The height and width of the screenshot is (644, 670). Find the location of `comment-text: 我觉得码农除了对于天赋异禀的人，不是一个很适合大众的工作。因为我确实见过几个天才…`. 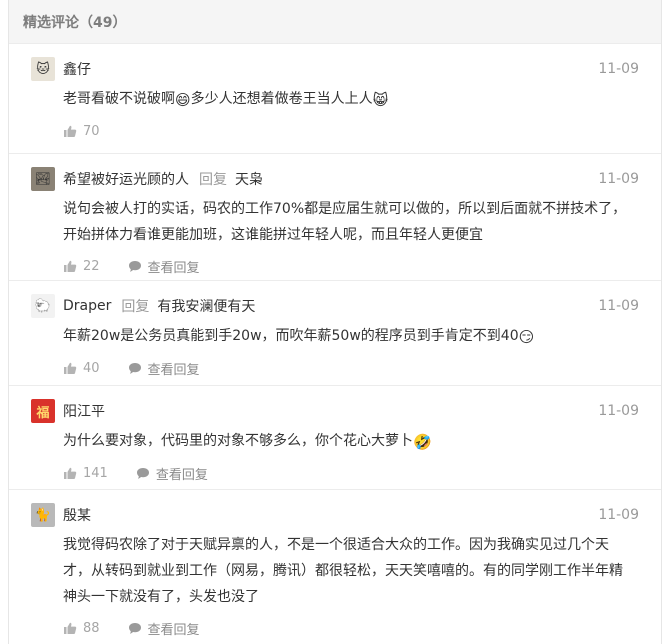

comment-text: 我觉得码农除了对于天赋异禀的人，不是一个很适合大众的工作。因为我确实见过几个天才… is located at coordinates (343, 571).